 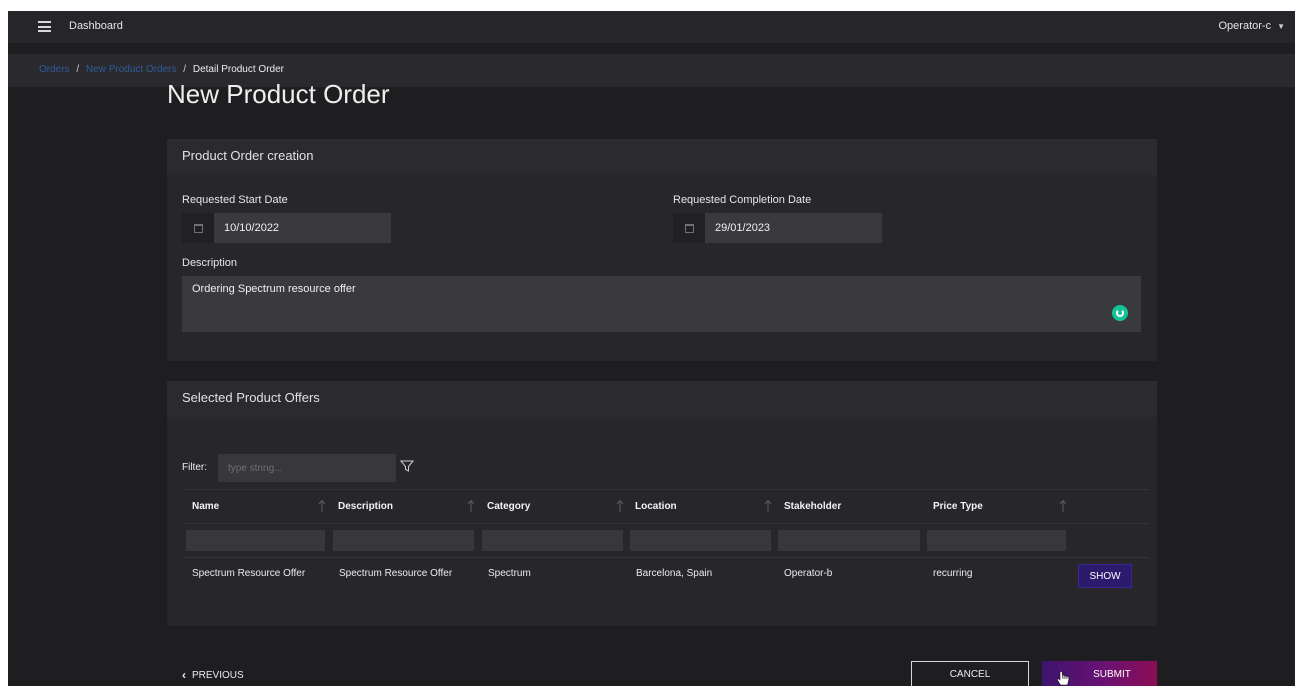 I want to click on cancel-button: CANCEL, so click(x=970, y=673).